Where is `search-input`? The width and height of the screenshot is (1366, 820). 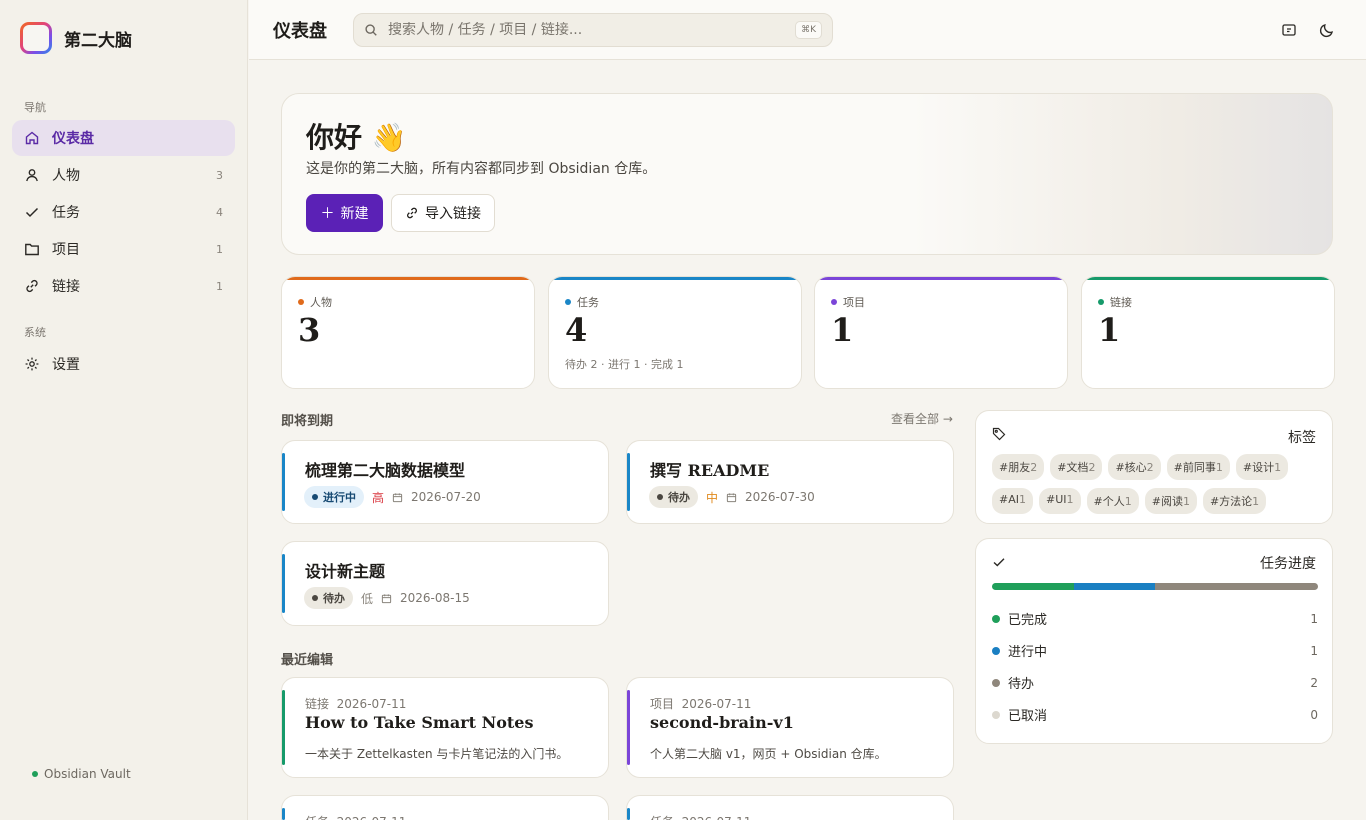 search-input is located at coordinates (587, 30).